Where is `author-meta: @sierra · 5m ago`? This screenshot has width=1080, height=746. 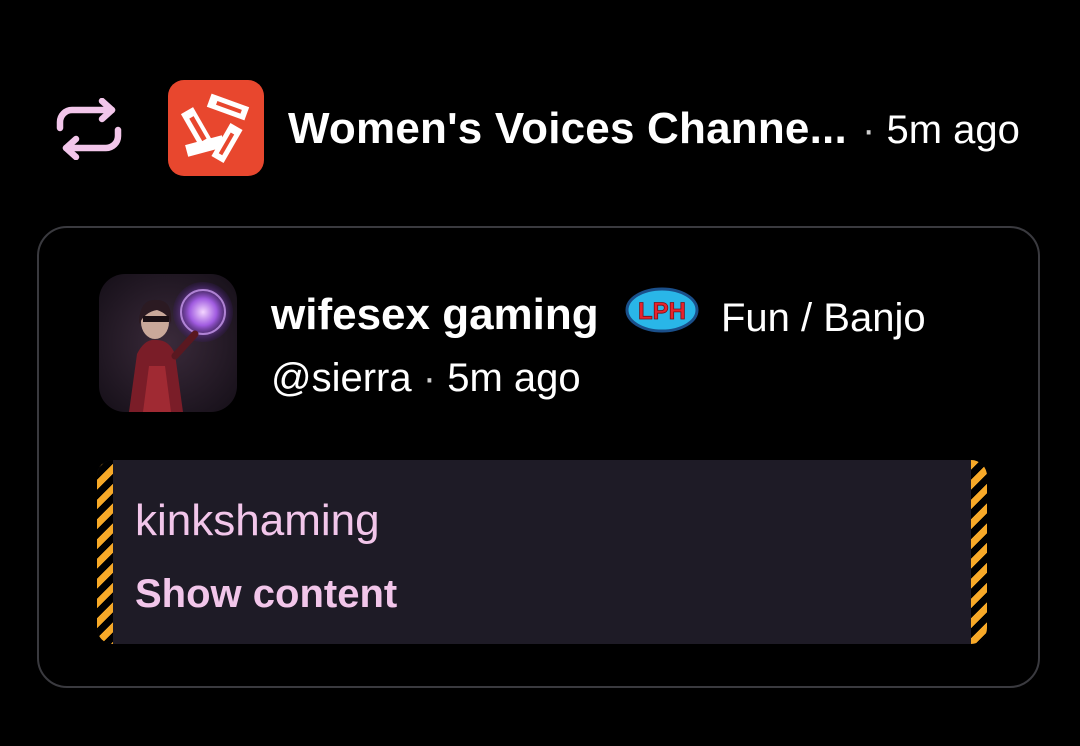 author-meta: @sierra · 5m ago is located at coordinates (426, 378).